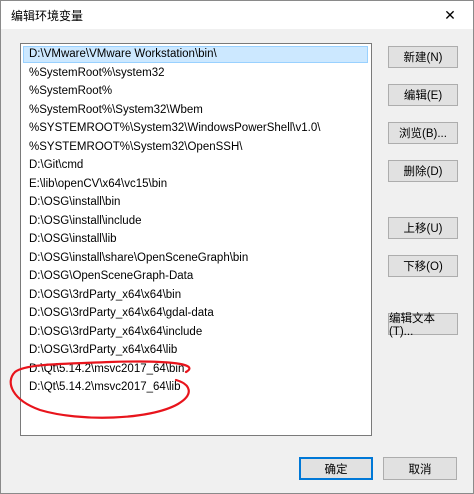  I want to click on list-item: D:\Git\cmd, so click(195, 165).